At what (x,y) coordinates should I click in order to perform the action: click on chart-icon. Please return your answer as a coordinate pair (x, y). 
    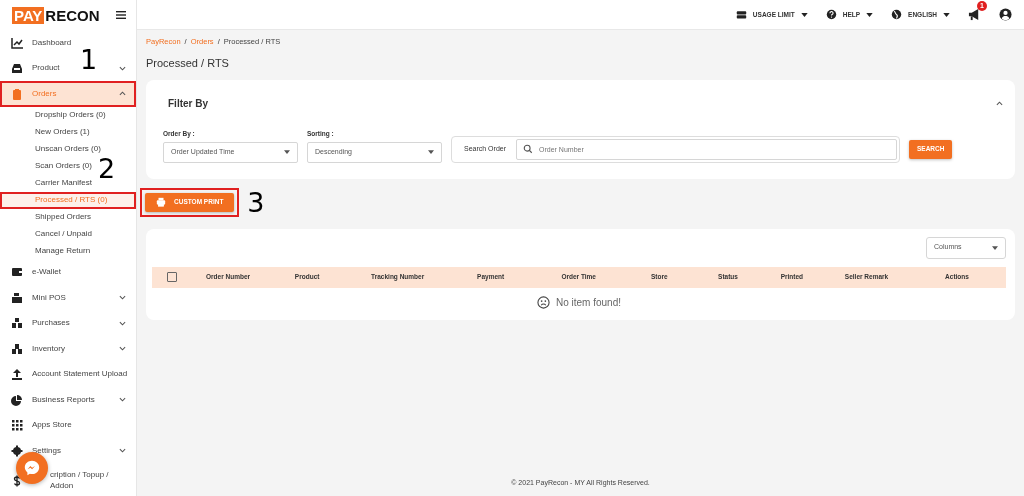
    Looking at the image, I should click on (17, 42).